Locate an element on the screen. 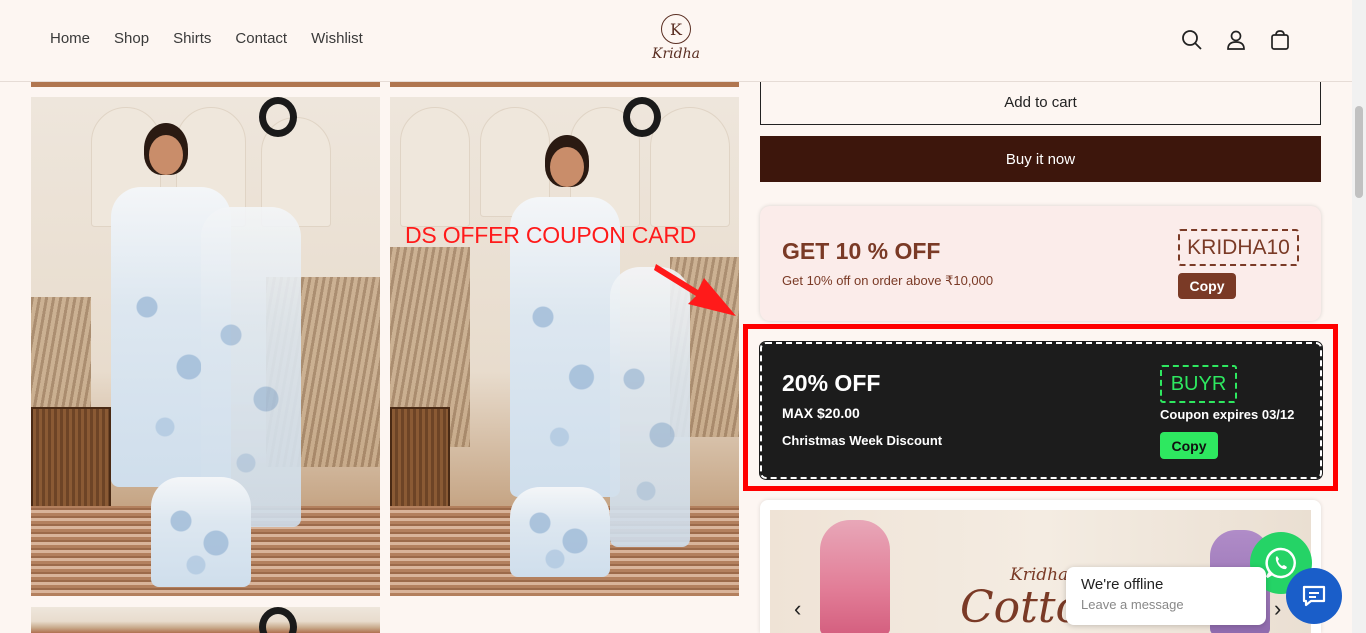 This screenshot has width=1366, height=633. coupon-code: BUYR is located at coordinates (1198, 384).